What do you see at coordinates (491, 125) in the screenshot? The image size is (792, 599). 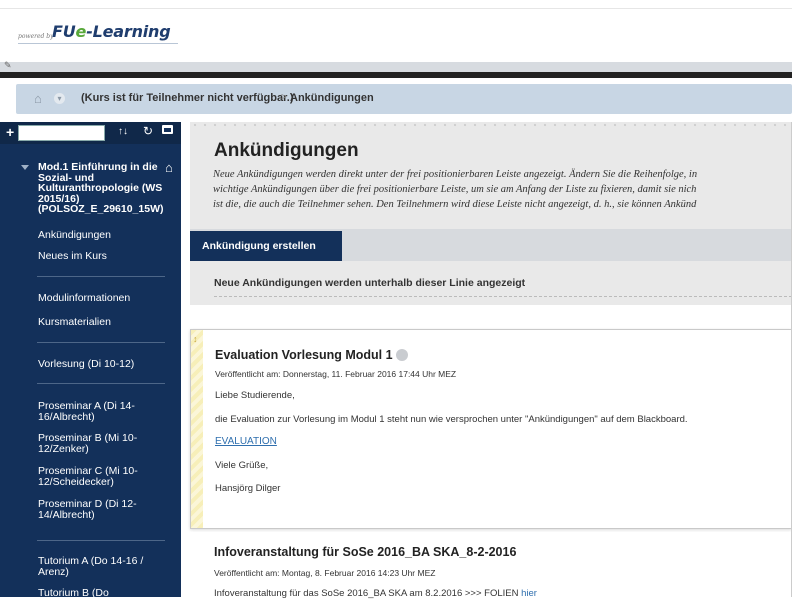 I see `dotted-border` at bounding box center [491, 125].